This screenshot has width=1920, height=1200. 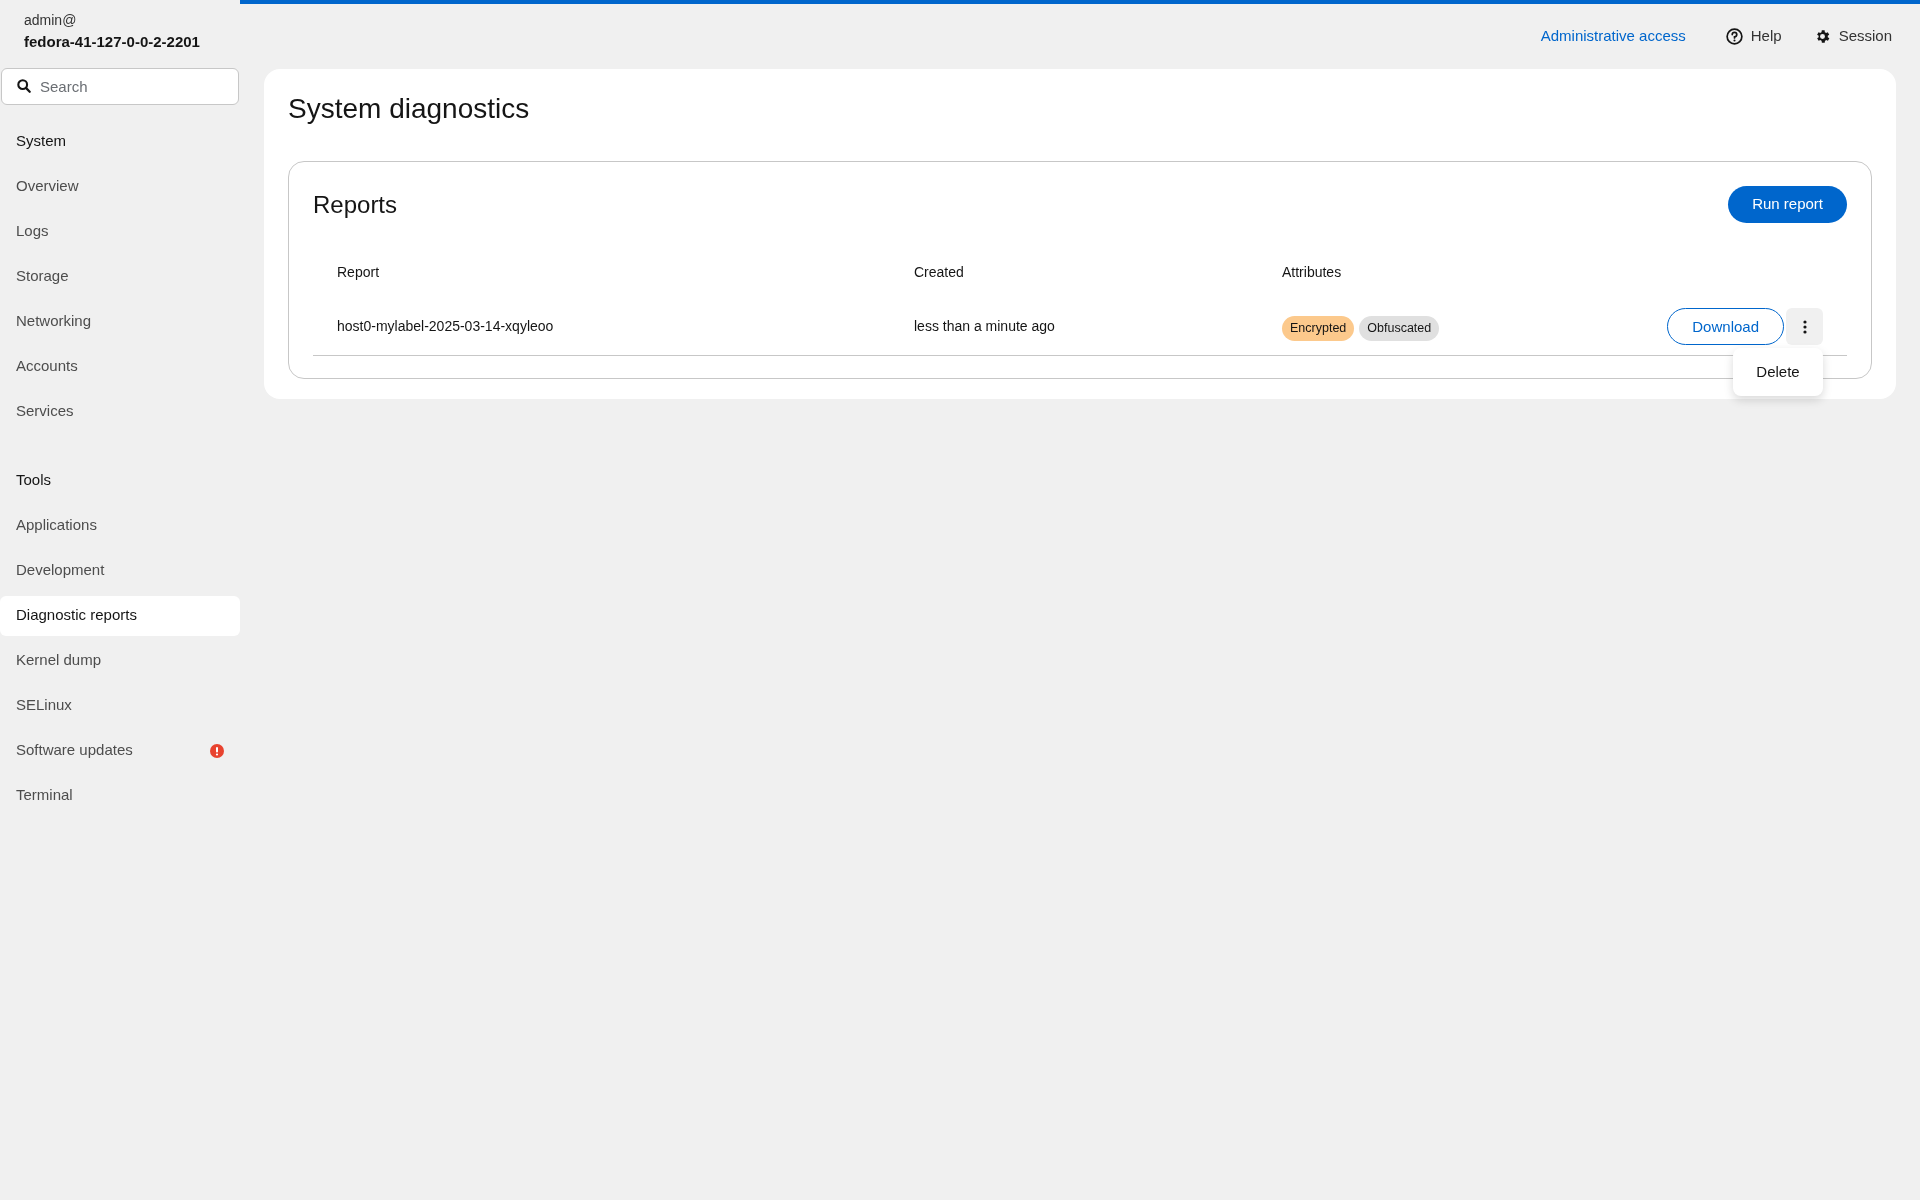 I want to click on session-button: Session, so click(x=1852, y=36).